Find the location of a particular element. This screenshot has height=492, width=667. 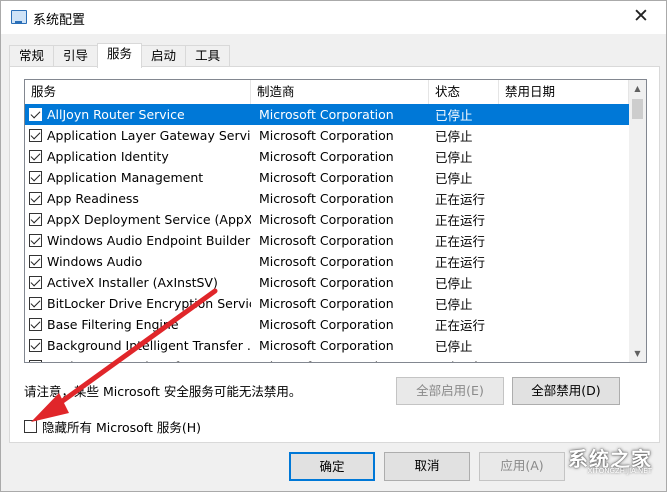

service-name-cell: BitLocker Drive Encryption Service is located at coordinates (138, 303).